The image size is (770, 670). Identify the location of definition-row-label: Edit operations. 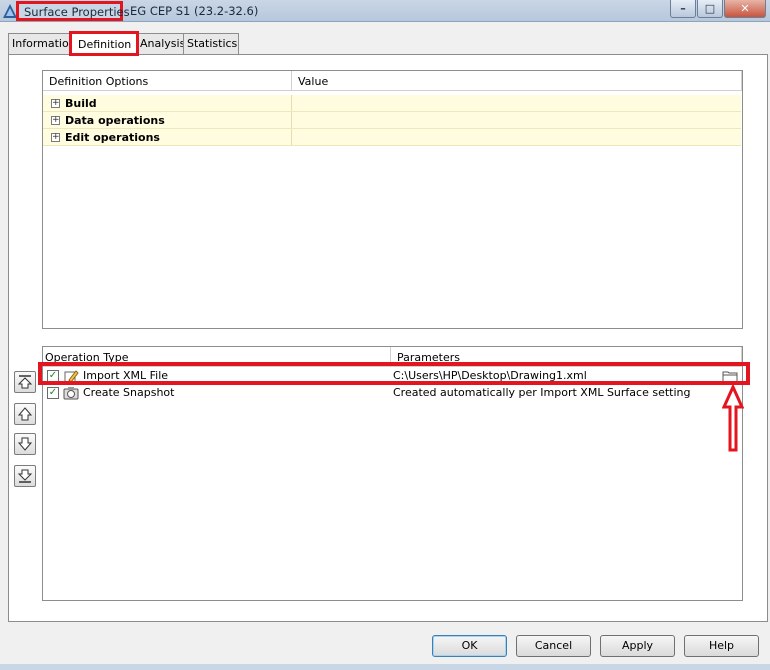
(112, 137).